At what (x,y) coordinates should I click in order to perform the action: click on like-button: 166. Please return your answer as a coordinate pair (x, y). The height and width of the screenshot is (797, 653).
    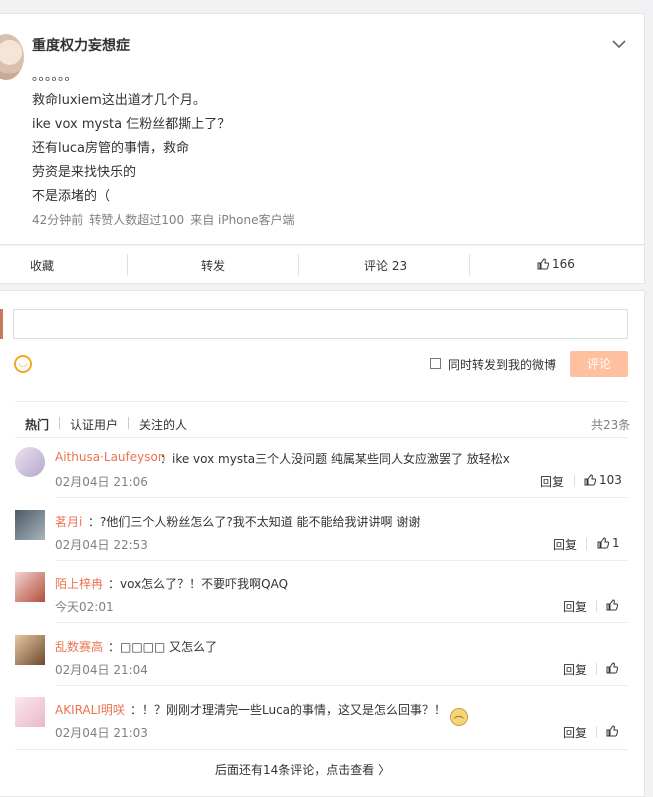
    Looking at the image, I should click on (556, 264).